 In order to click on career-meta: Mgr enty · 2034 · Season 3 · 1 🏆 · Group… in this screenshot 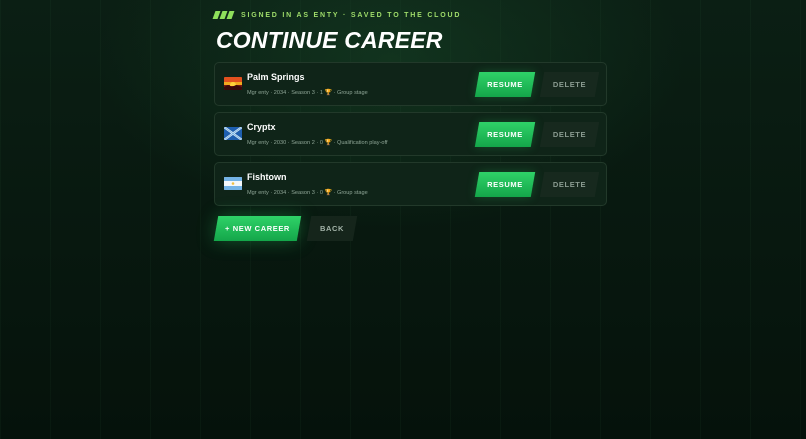, I will do `click(307, 93)`.